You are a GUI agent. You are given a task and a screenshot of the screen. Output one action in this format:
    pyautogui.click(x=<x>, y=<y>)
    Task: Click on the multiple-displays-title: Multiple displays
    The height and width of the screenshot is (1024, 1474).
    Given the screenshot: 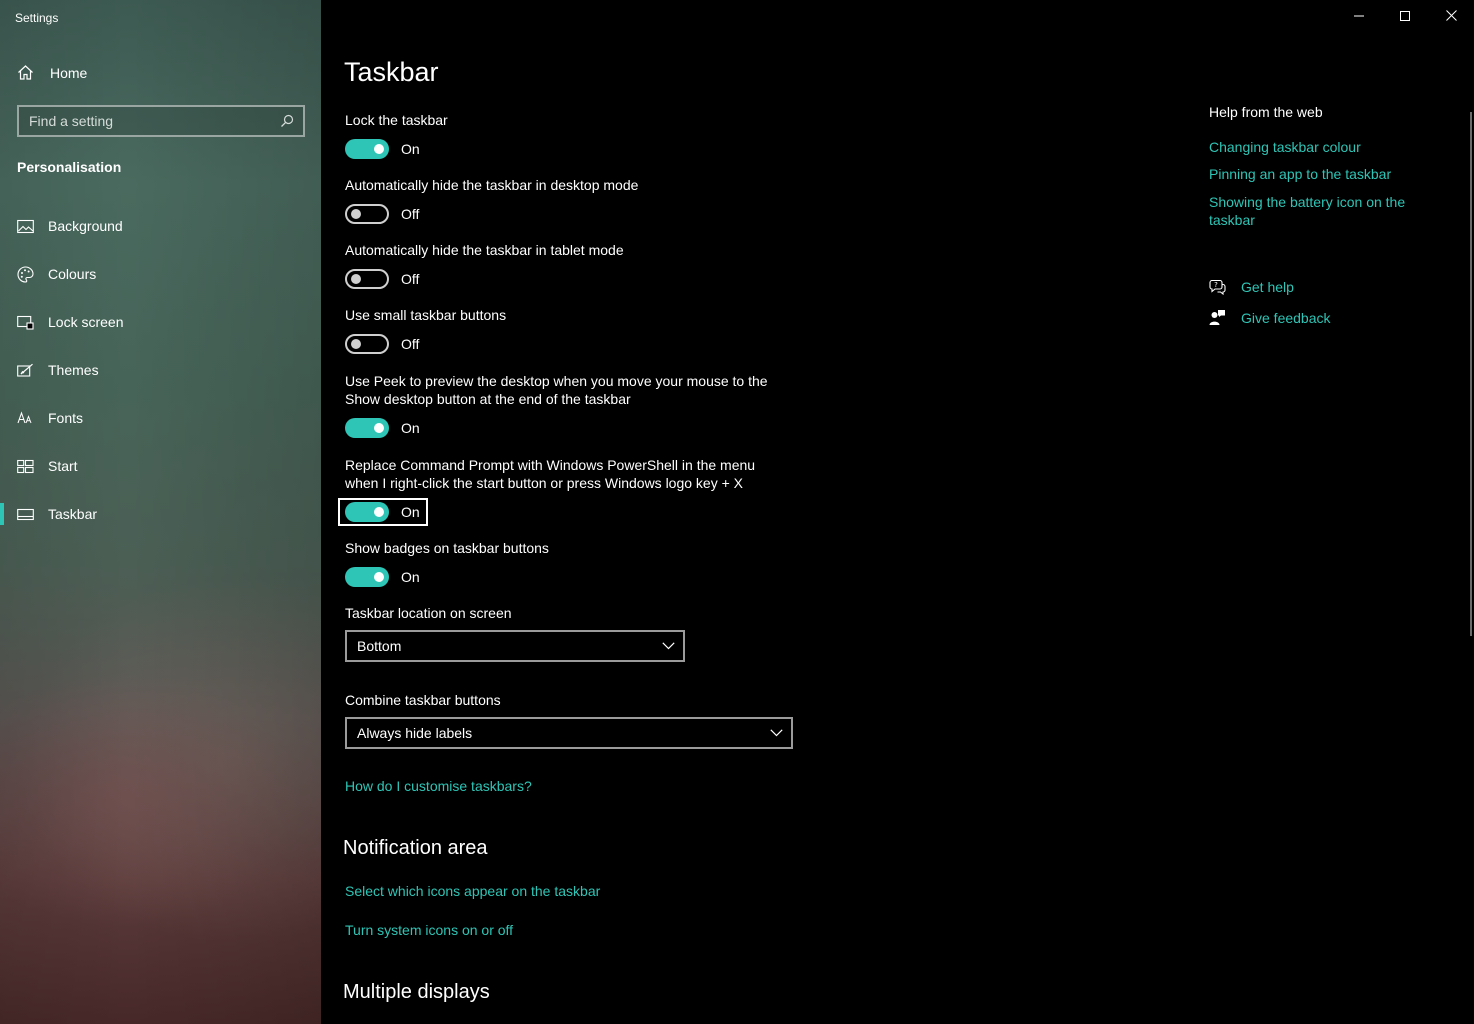 What is the action you would take?
    pyautogui.click(x=416, y=992)
    